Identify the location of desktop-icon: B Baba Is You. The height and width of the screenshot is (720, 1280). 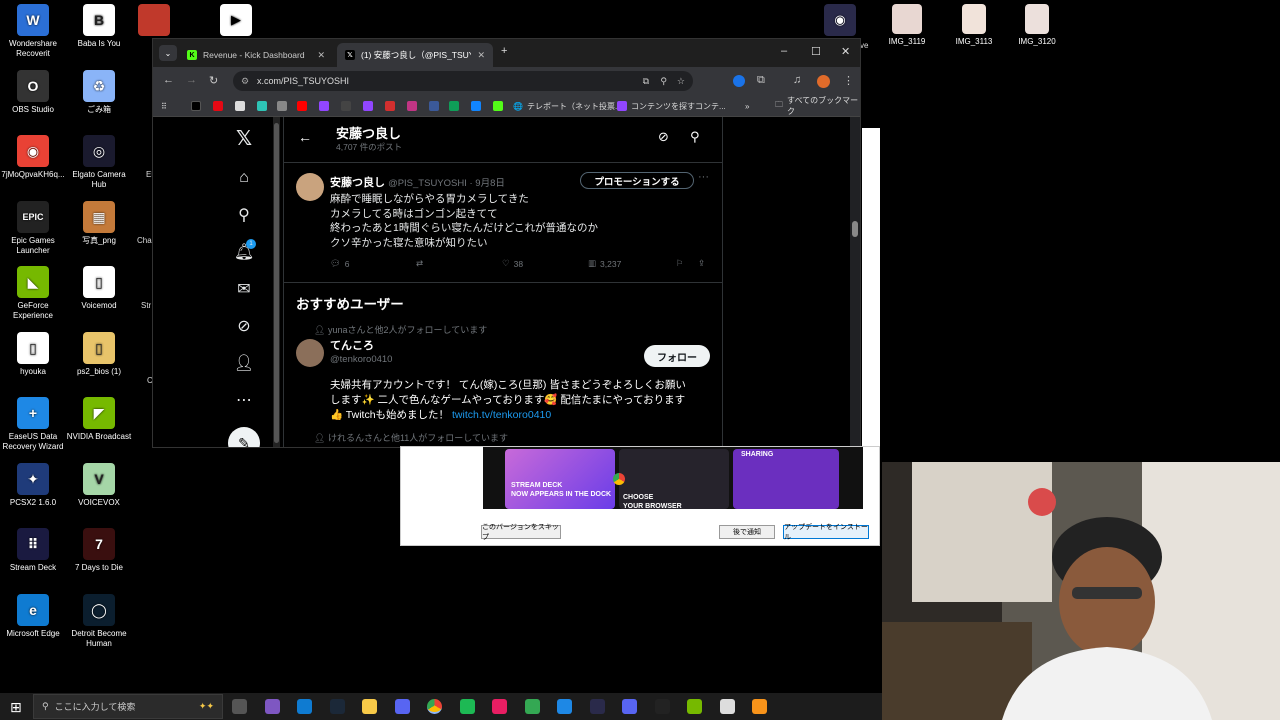
(99, 26).